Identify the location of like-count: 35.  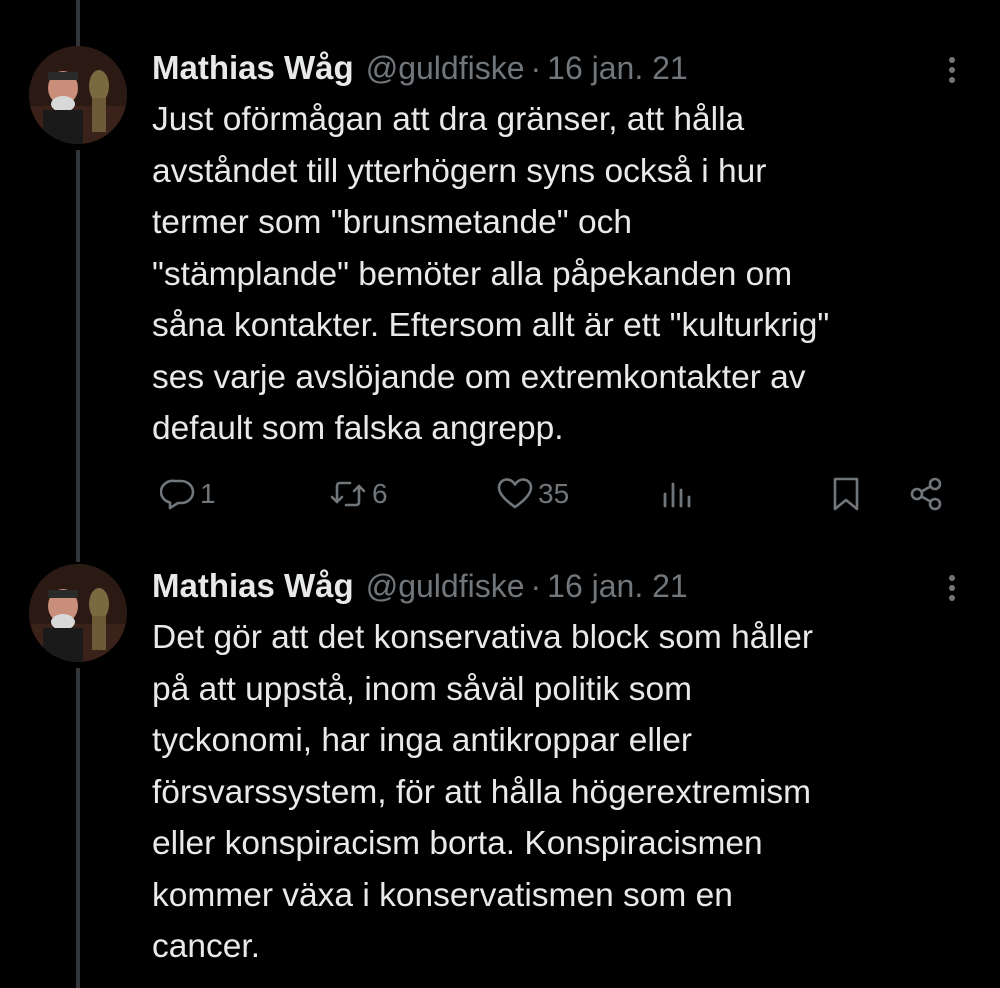
(554, 493).